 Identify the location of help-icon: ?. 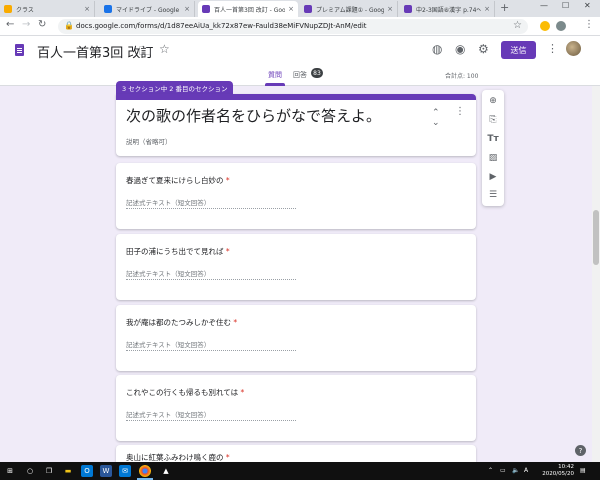
(580, 450).